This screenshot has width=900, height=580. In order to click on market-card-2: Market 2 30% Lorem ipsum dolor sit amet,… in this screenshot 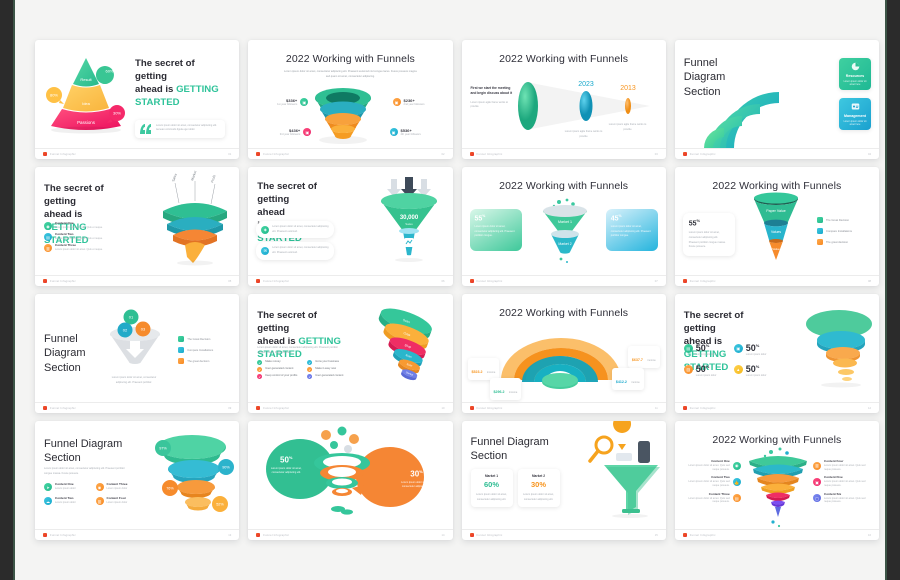, I will do `click(538, 488)`.